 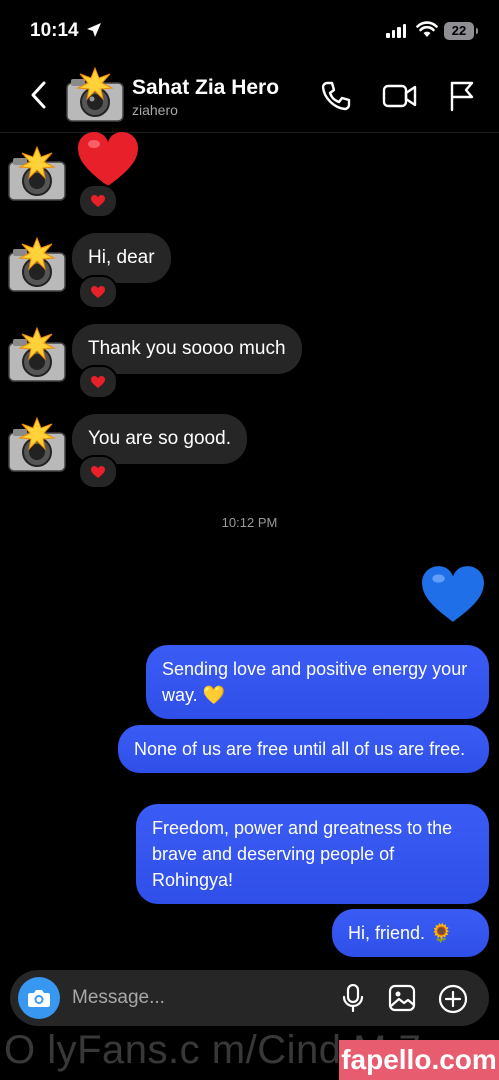 I want to click on chat-header: Sahat Zia Hero ziahero, so click(x=249, y=97).